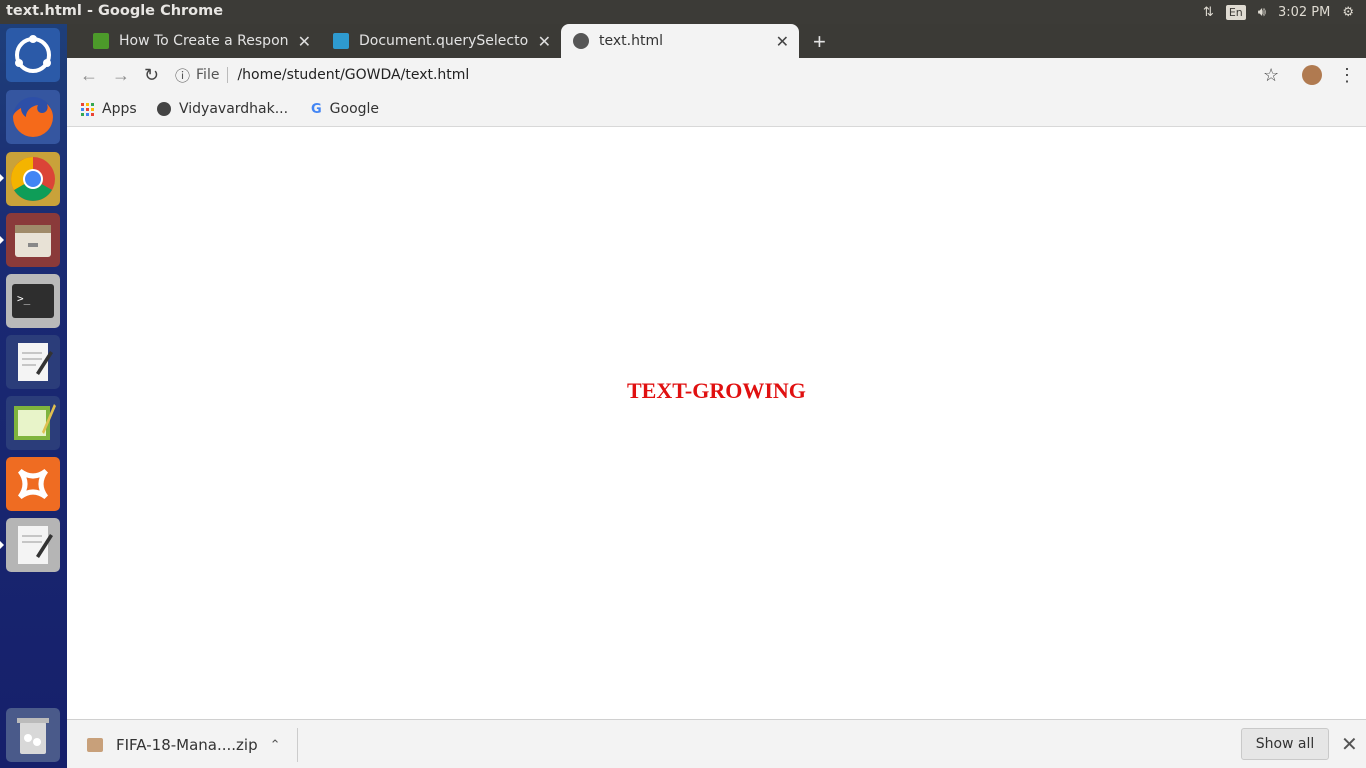 The height and width of the screenshot is (768, 1366). I want to click on chevron-up-icon: ⌃, so click(275, 745).